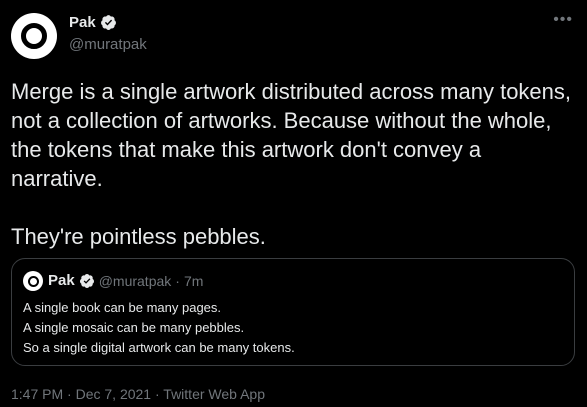 This screenshot has height=407, width=587. I want to click on tweet-date: Dec 7, 2021, so click(114, 394).